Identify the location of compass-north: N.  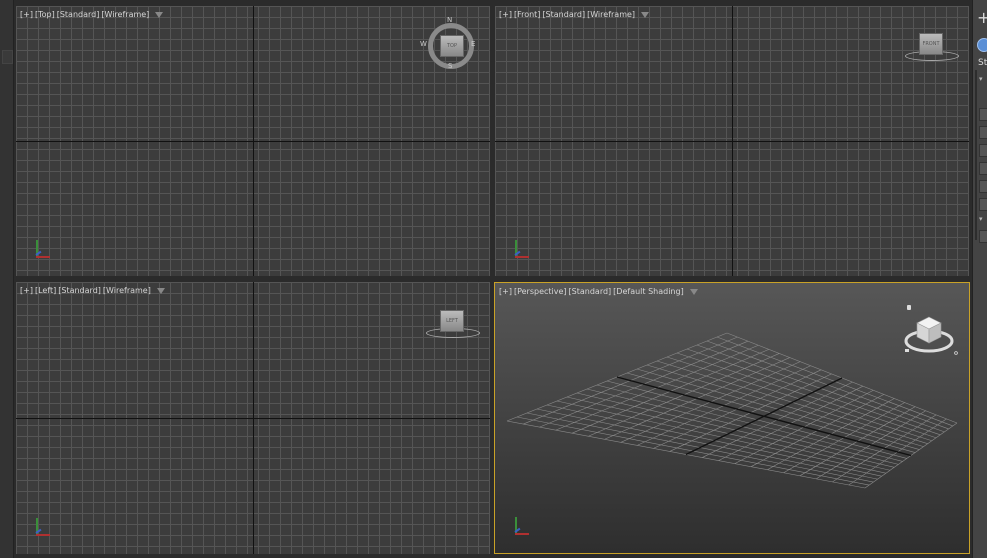
(450, 20).